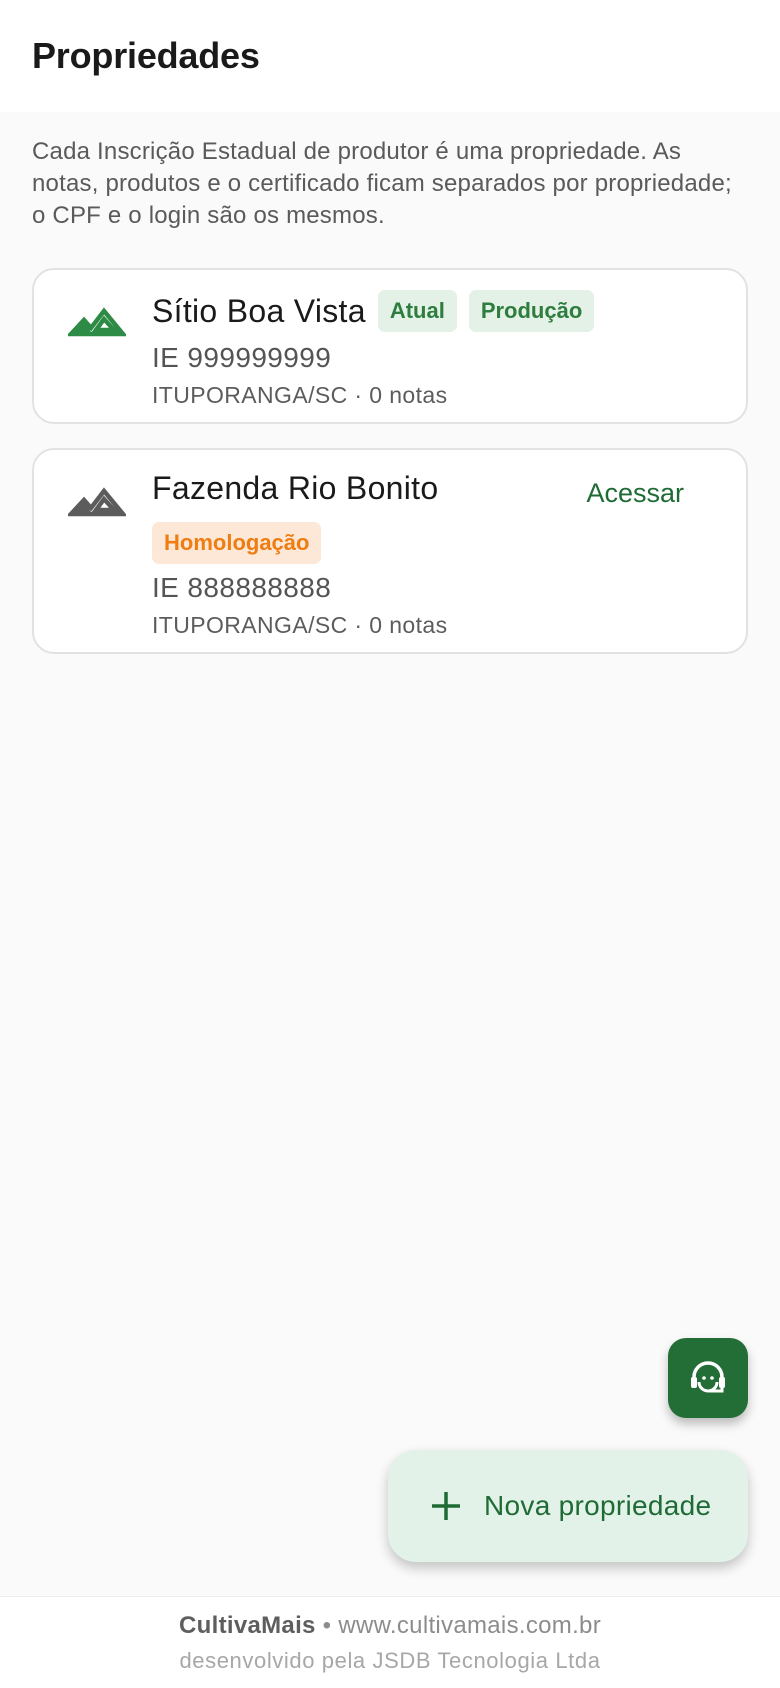  What do you see at coordinates (146, 55) in the screenshot?
I see `page-title: Propriedades` at bounding box center [146, 55].